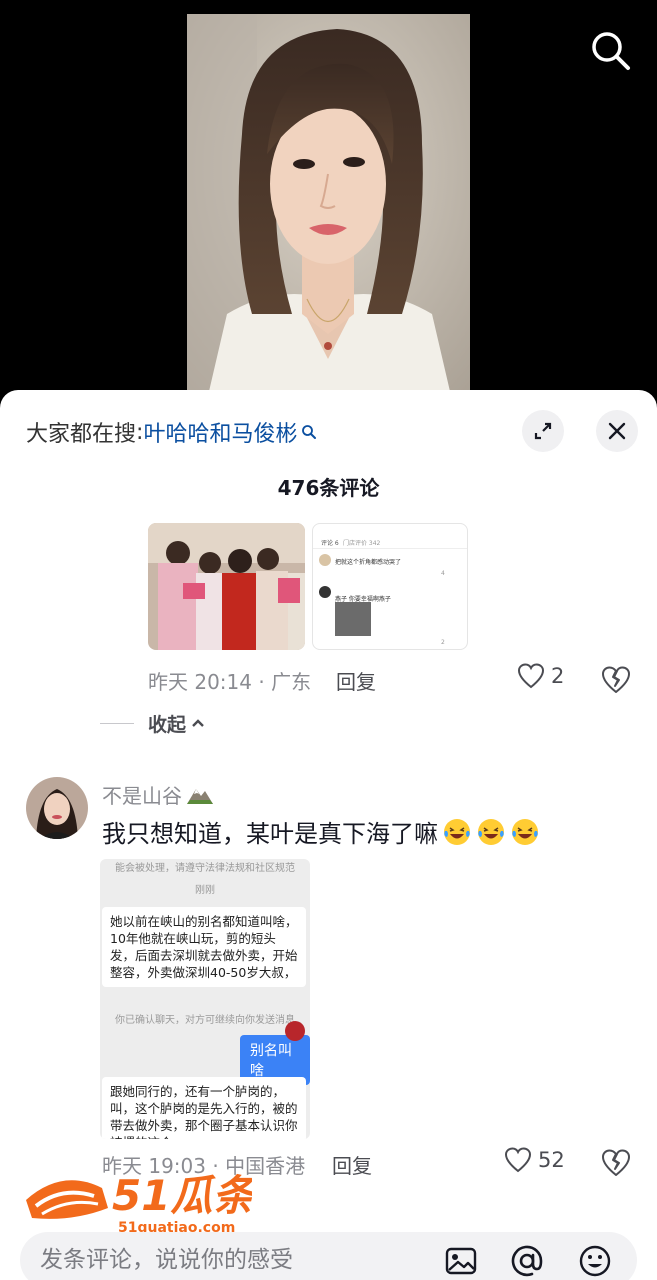  Describe the element at coordinates (443, 642) in the screenshot. I see `shot-like-count: 2` at that location.